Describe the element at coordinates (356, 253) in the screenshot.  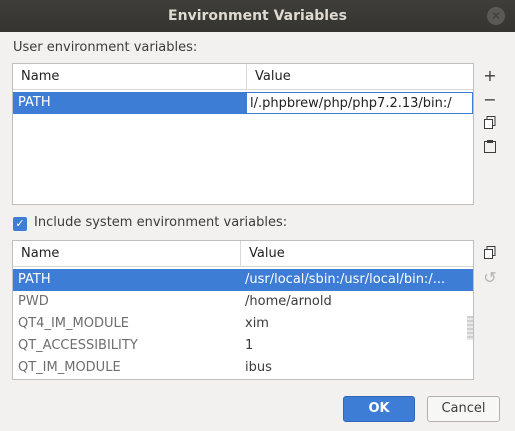
I see `system-col-value: Value` at that location.